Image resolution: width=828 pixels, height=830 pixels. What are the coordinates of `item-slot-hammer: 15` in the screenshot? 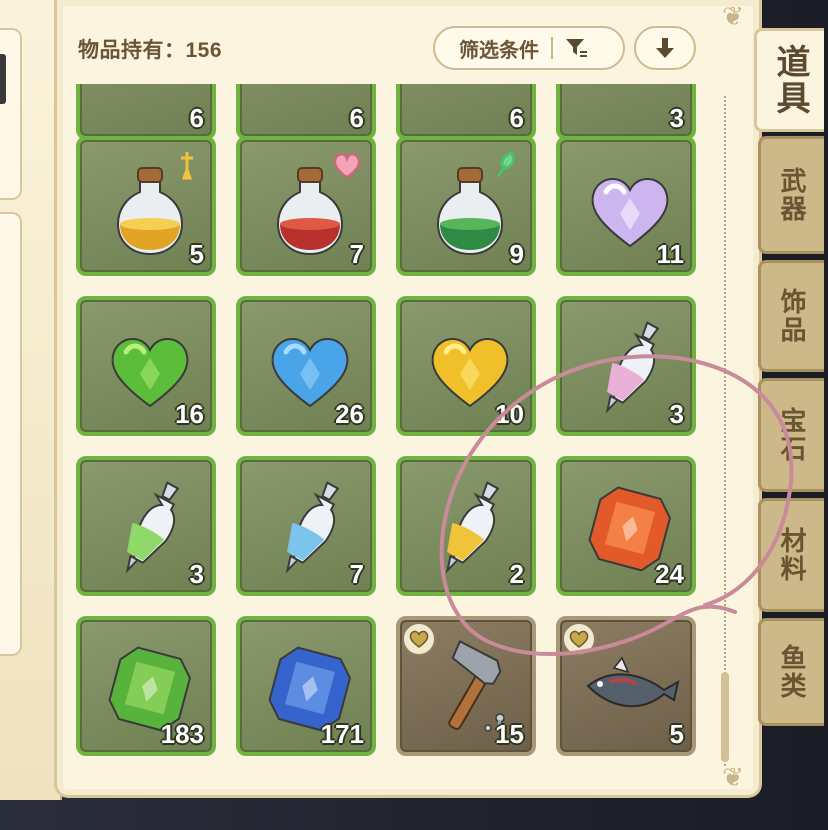 It's located at (466, 686).